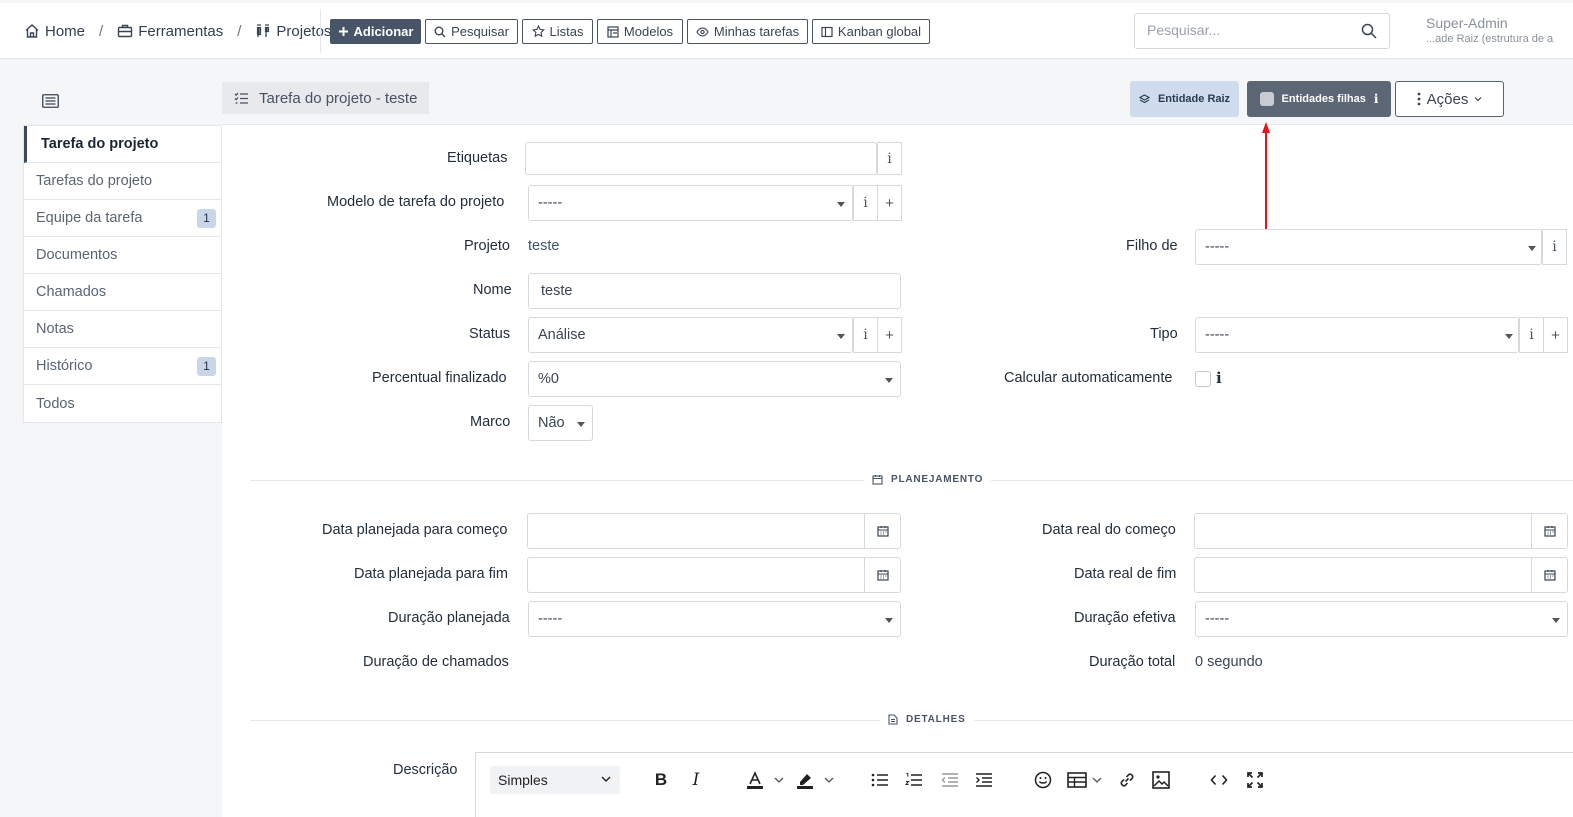 The image size is (1573, 817). What do you see at coordinates (1255, 780) in the screenshot?
I see `fullscreen-icon` at bounding box center [1255, 780].